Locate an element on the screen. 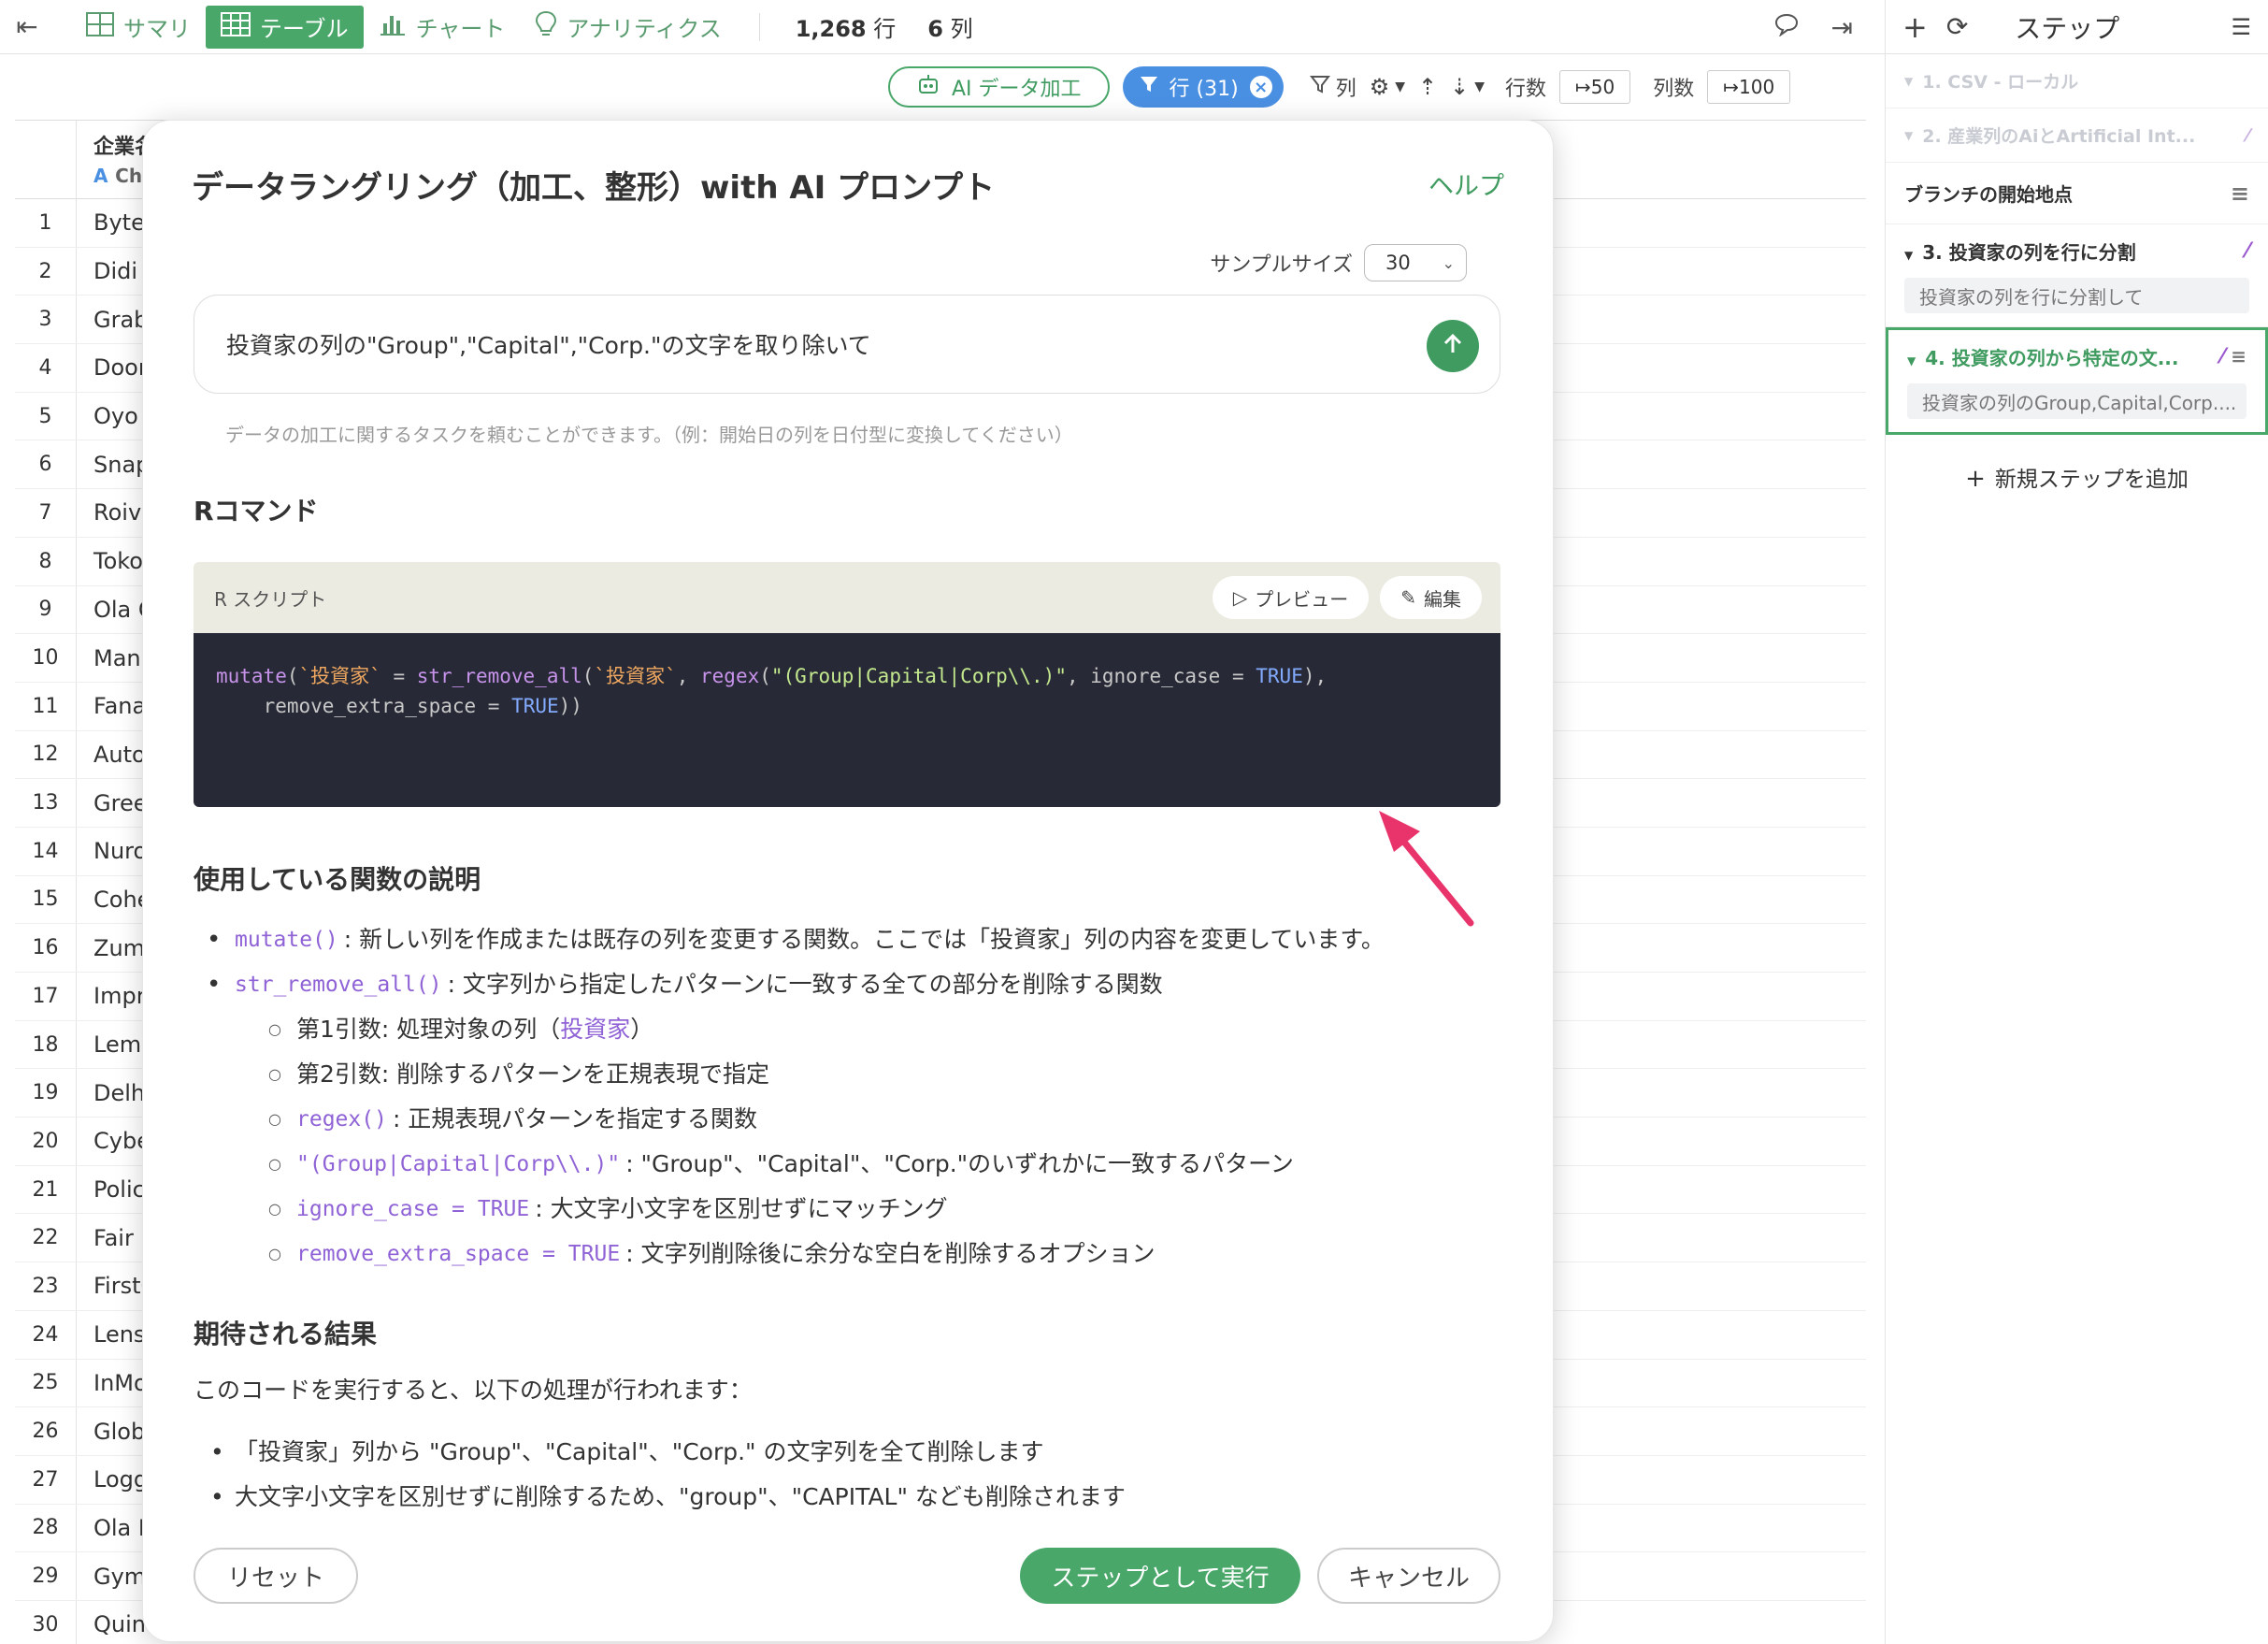 This screenshot has height=1644, width=2268. plus-icon: + is located at coordinates (1915, 27).